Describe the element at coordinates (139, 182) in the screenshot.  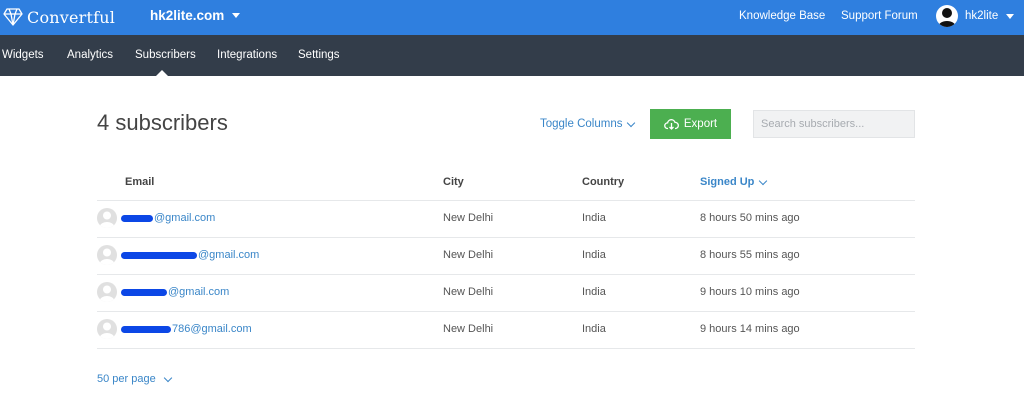
I see `column-header-email: Email` at that location.